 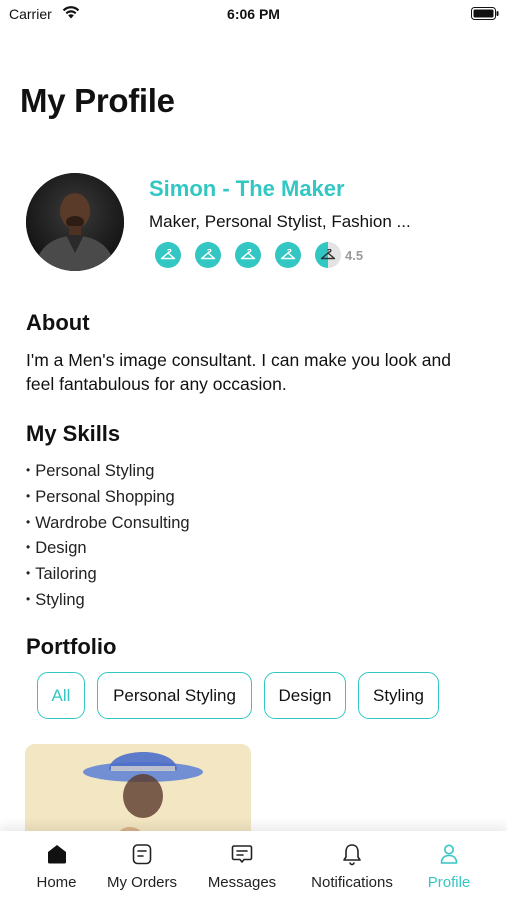 I want to click on tab-my-orders: My Orders, so click(x=142, y=865).